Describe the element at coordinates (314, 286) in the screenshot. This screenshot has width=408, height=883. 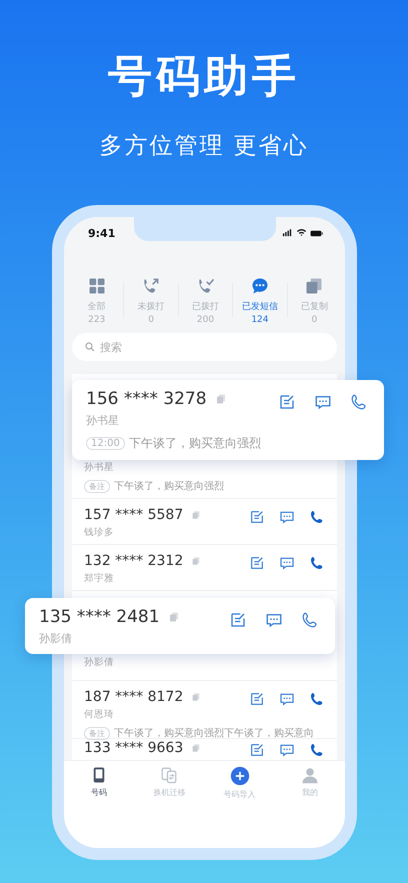
I see `copy-icon` at that location.